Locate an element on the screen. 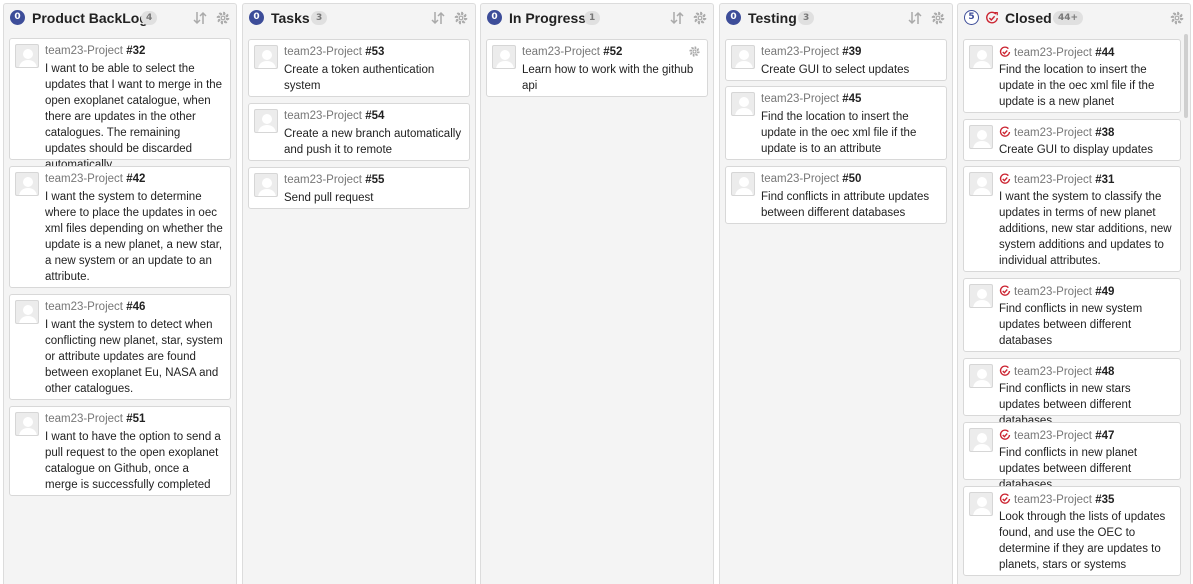  issue-reference: team23-Project #44 is located at coordinates (1056, 52).